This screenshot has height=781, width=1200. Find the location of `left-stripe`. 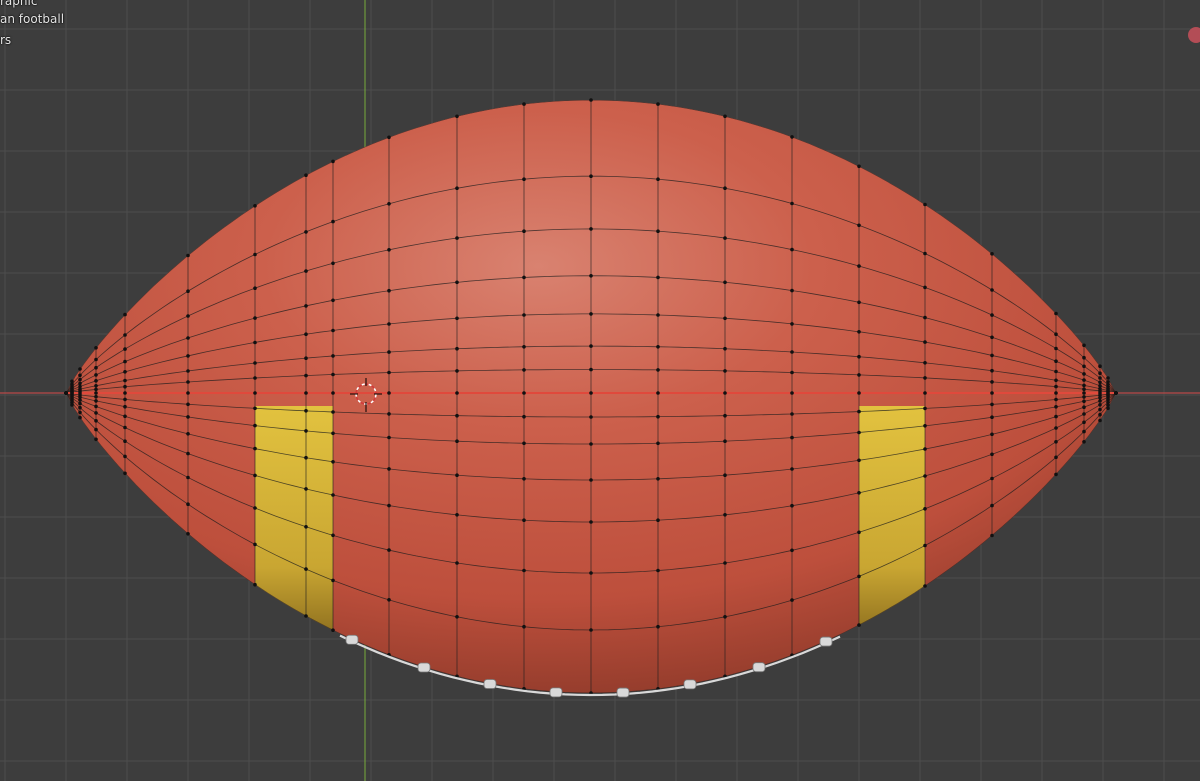

left-stripe is located at coordinates (294, 521).